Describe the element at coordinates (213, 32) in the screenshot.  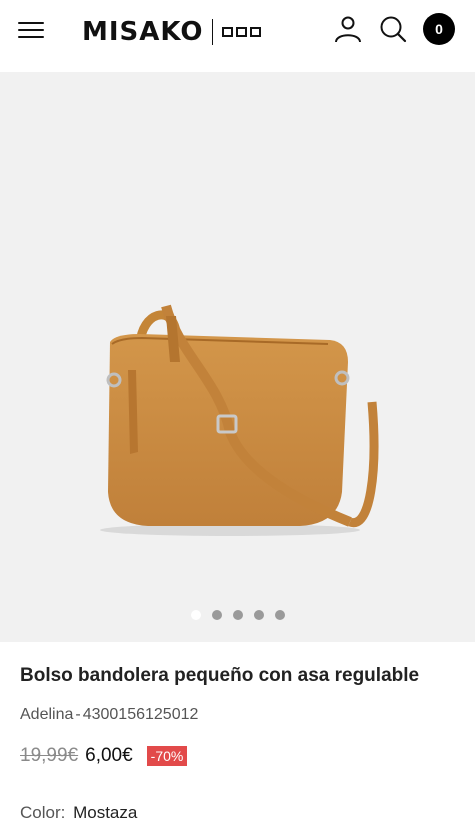
I see `logo-divider` at that location.